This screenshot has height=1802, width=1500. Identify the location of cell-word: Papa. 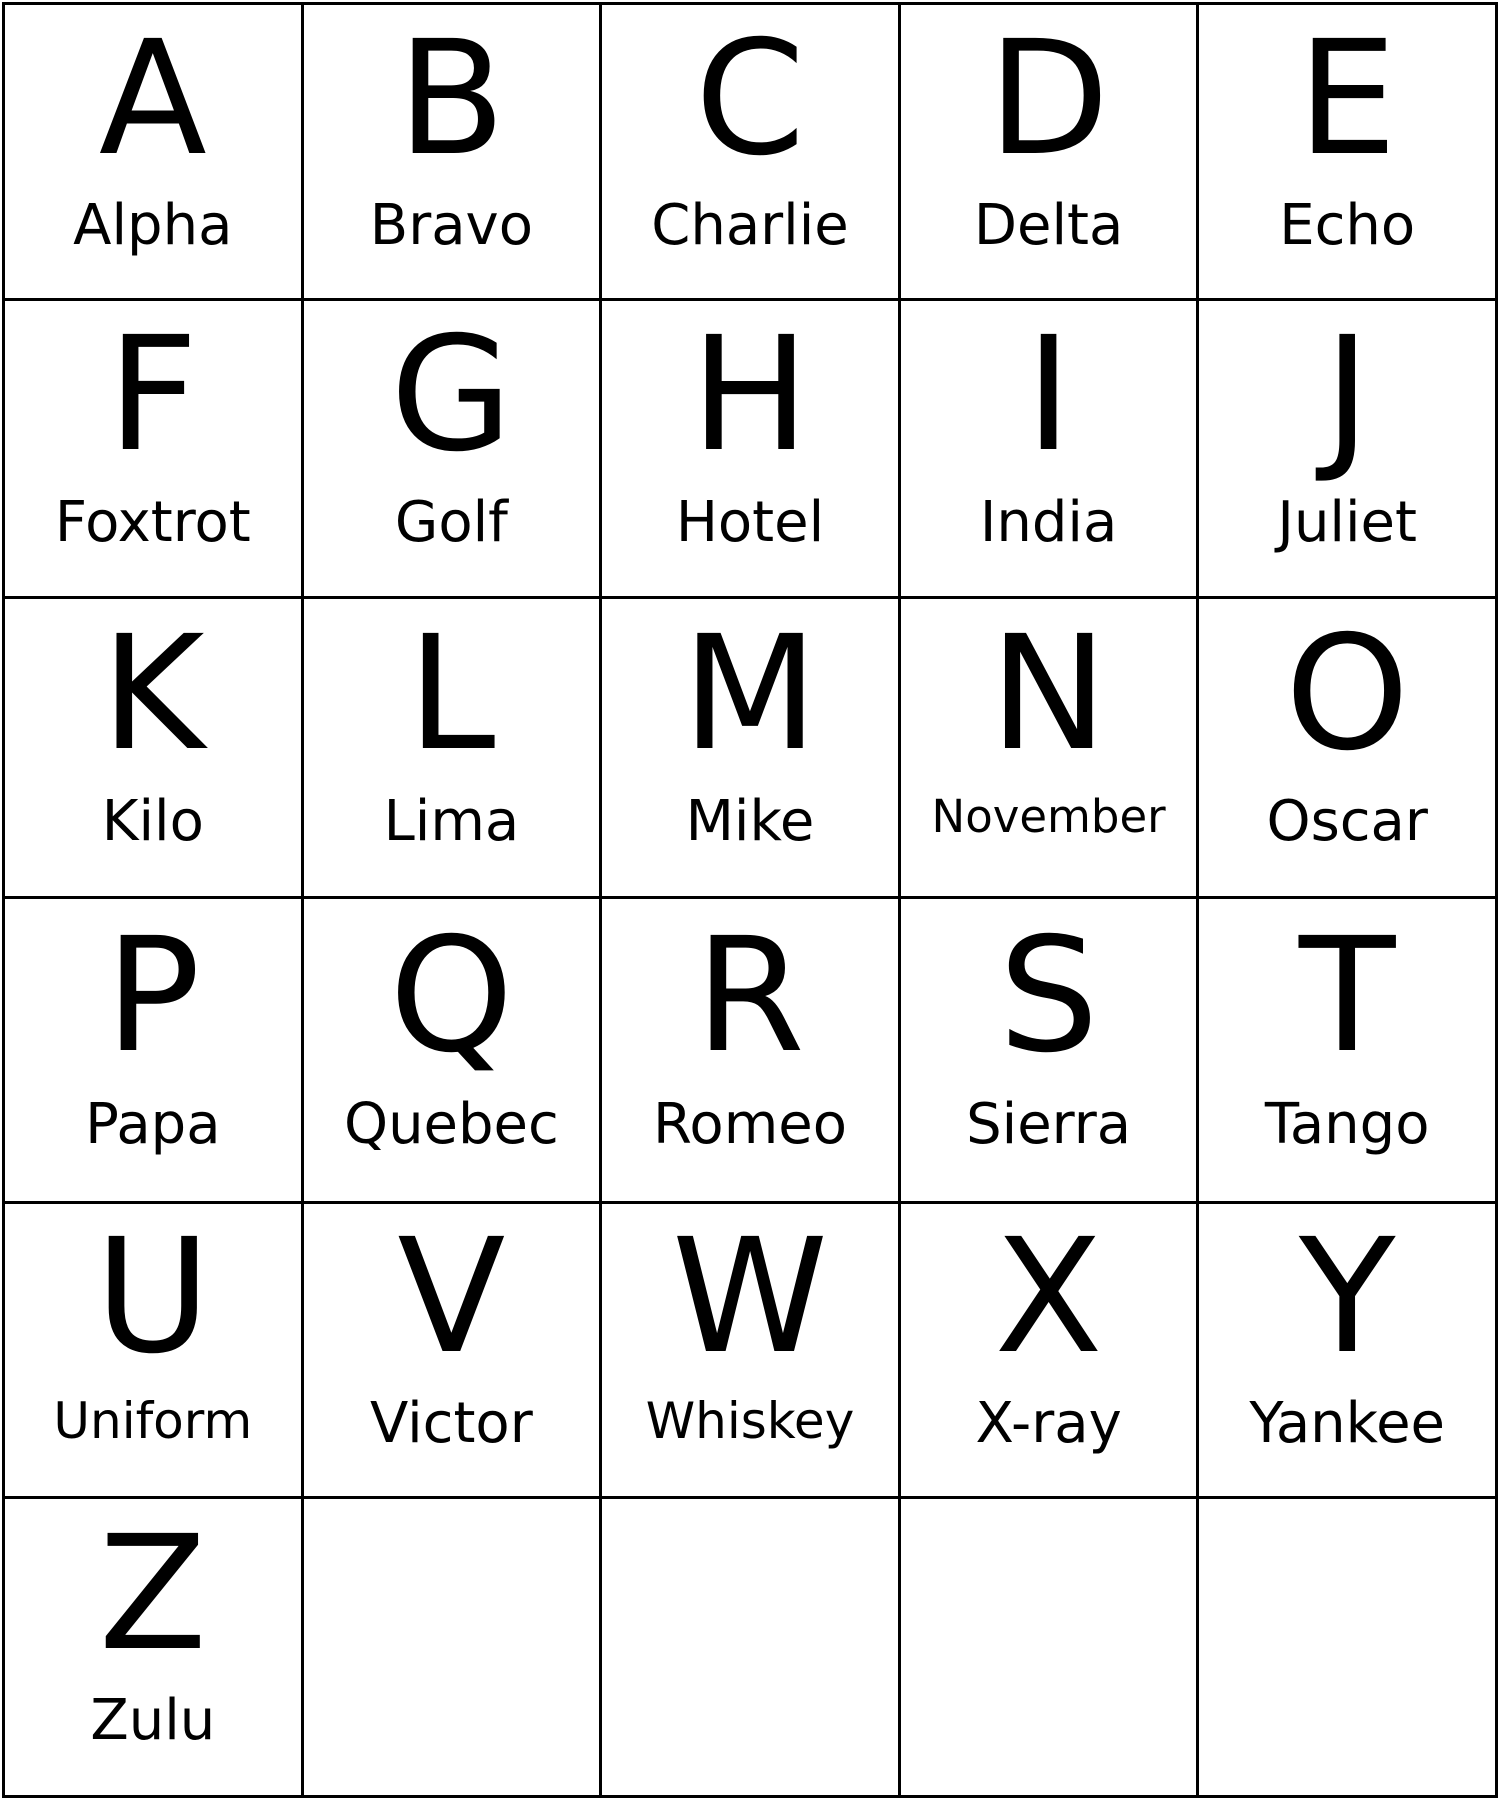
(153, 1125).